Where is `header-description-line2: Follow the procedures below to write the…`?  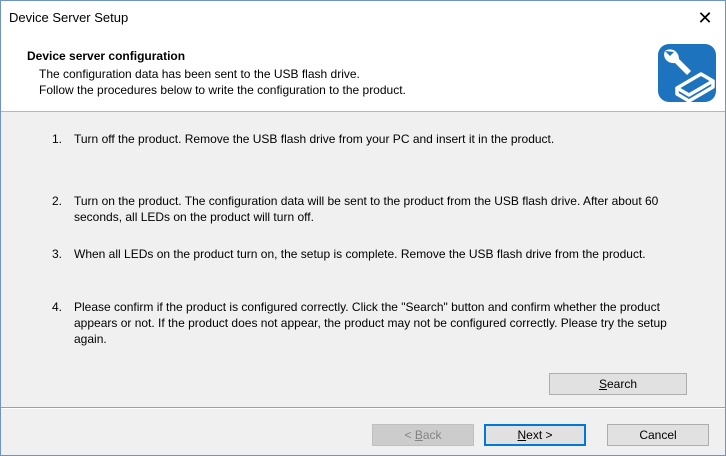
header-description-line2: Follow the procedures below to write the… is located at coordinates (222, 90).